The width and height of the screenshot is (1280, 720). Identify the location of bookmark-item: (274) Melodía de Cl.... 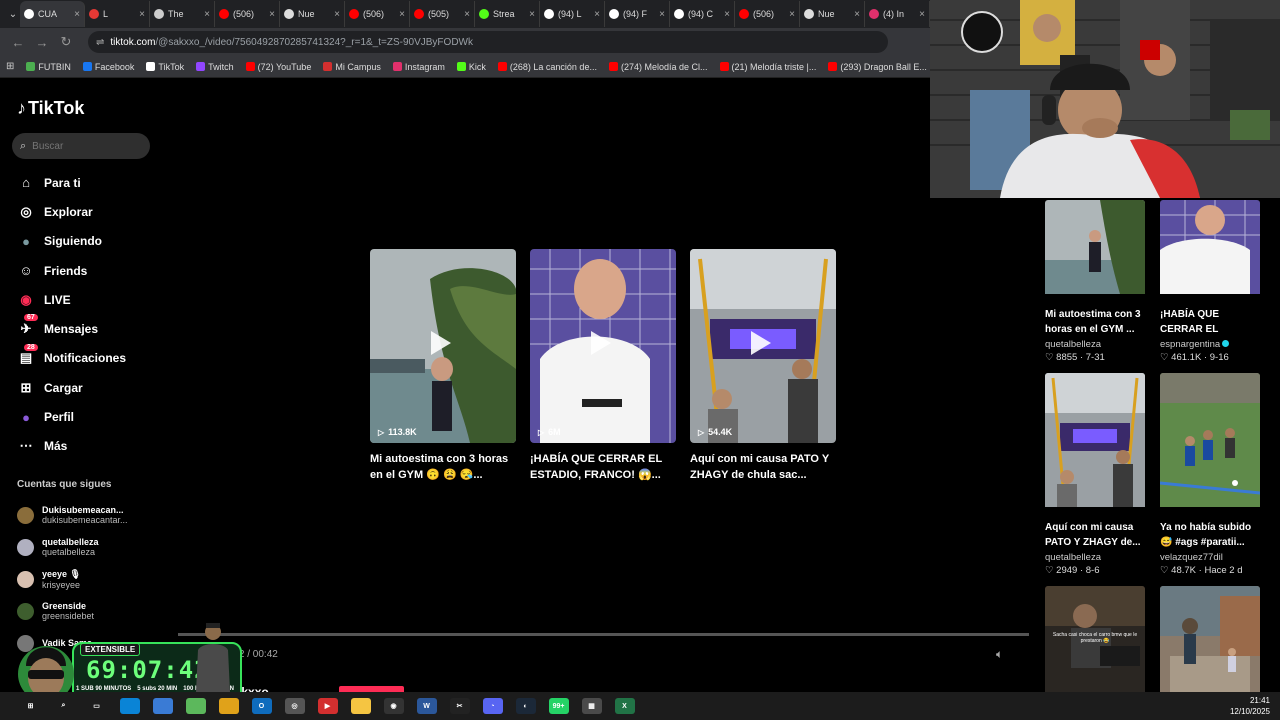
(658, 67).